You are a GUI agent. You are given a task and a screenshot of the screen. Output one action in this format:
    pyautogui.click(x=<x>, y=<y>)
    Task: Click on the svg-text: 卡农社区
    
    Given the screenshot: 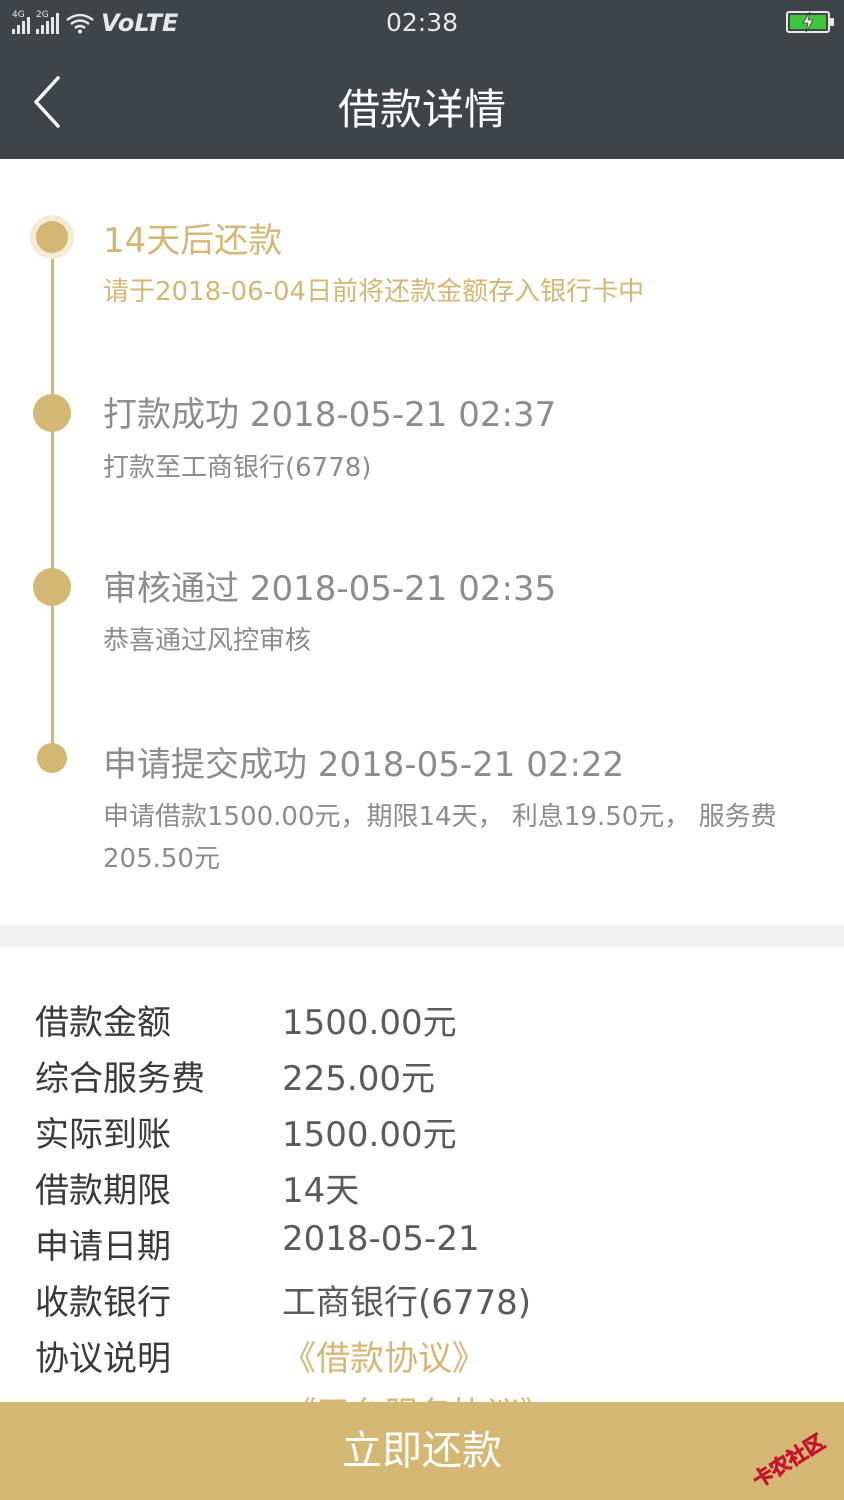 What is the action you would take?
    pyautogui.click(x=788, y=1460)
    